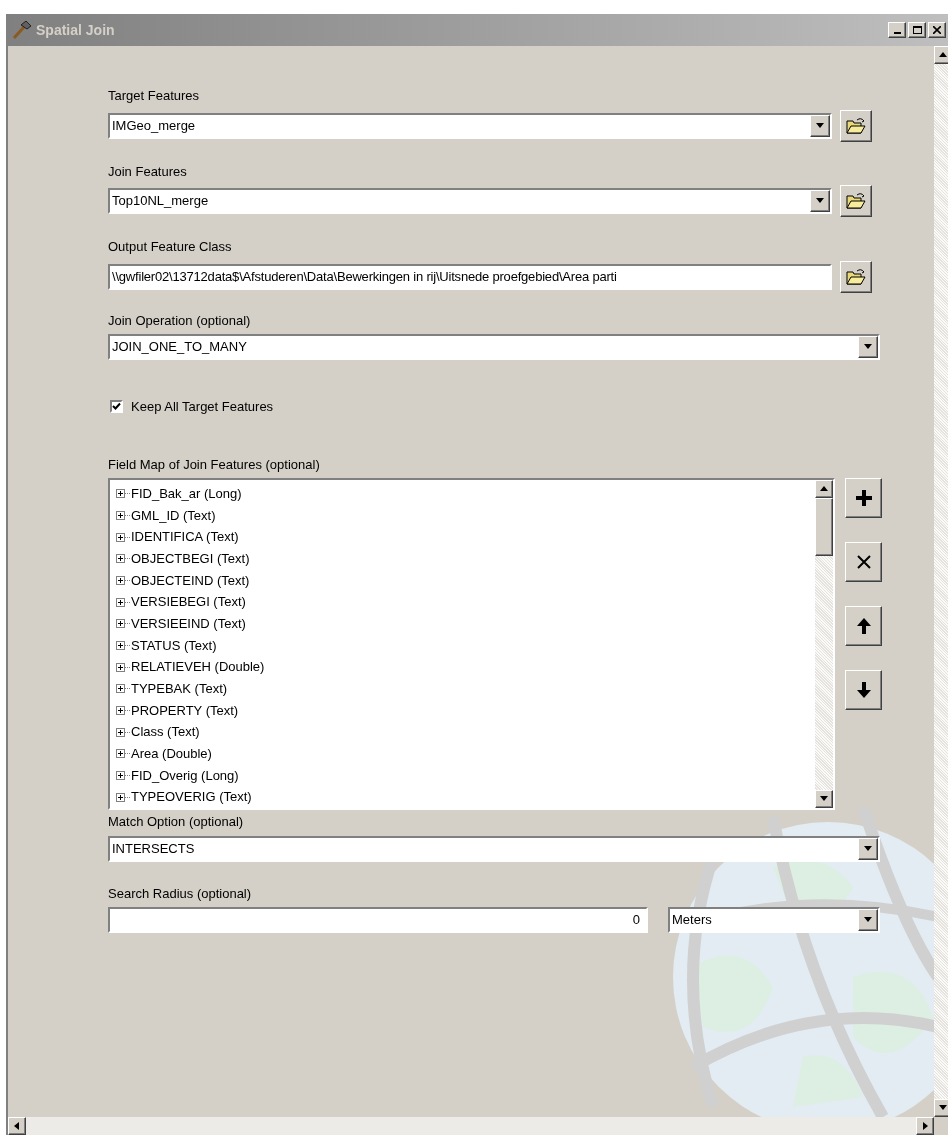 The height and width of the screenshot is (1135, 948). I want to click on dropdown-field: JOIN_ONE_TO_MANY, so click(494, 347).